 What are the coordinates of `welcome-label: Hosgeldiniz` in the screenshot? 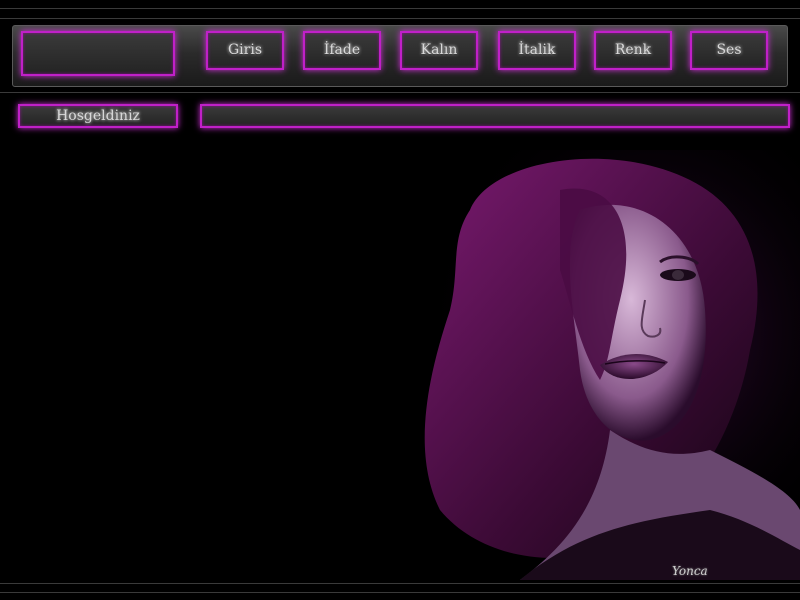 It's located at (98, 116).